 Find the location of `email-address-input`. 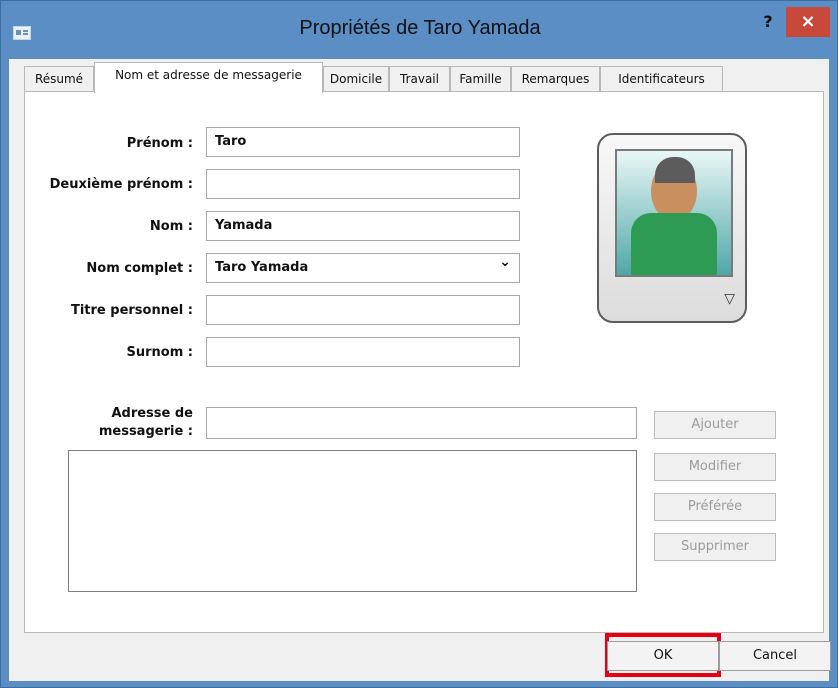

email-address-input is located at coordinates (421, 423).